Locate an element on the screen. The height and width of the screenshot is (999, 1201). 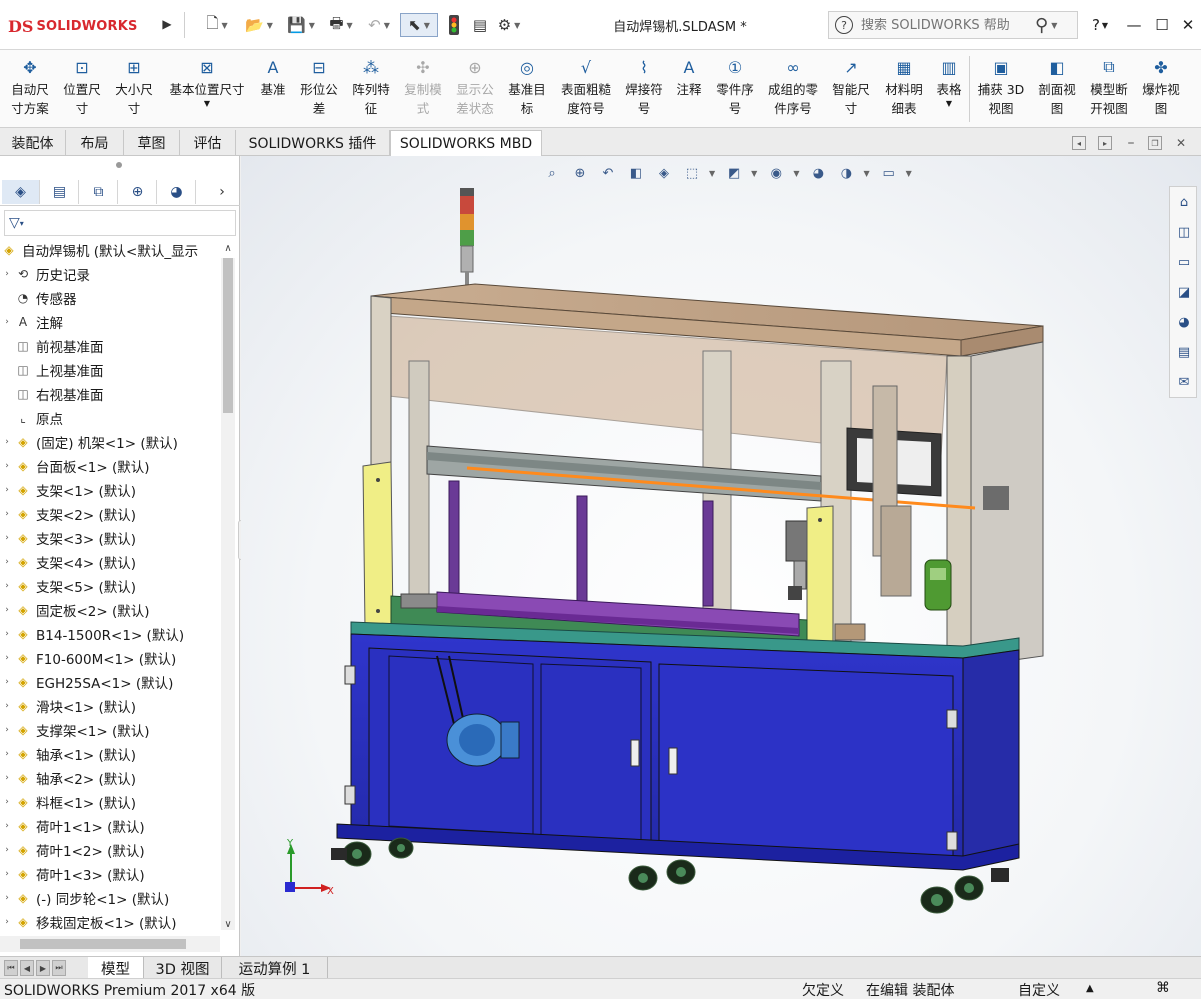
next-tab-icon: ▶ is located at coordinates (43, 968).